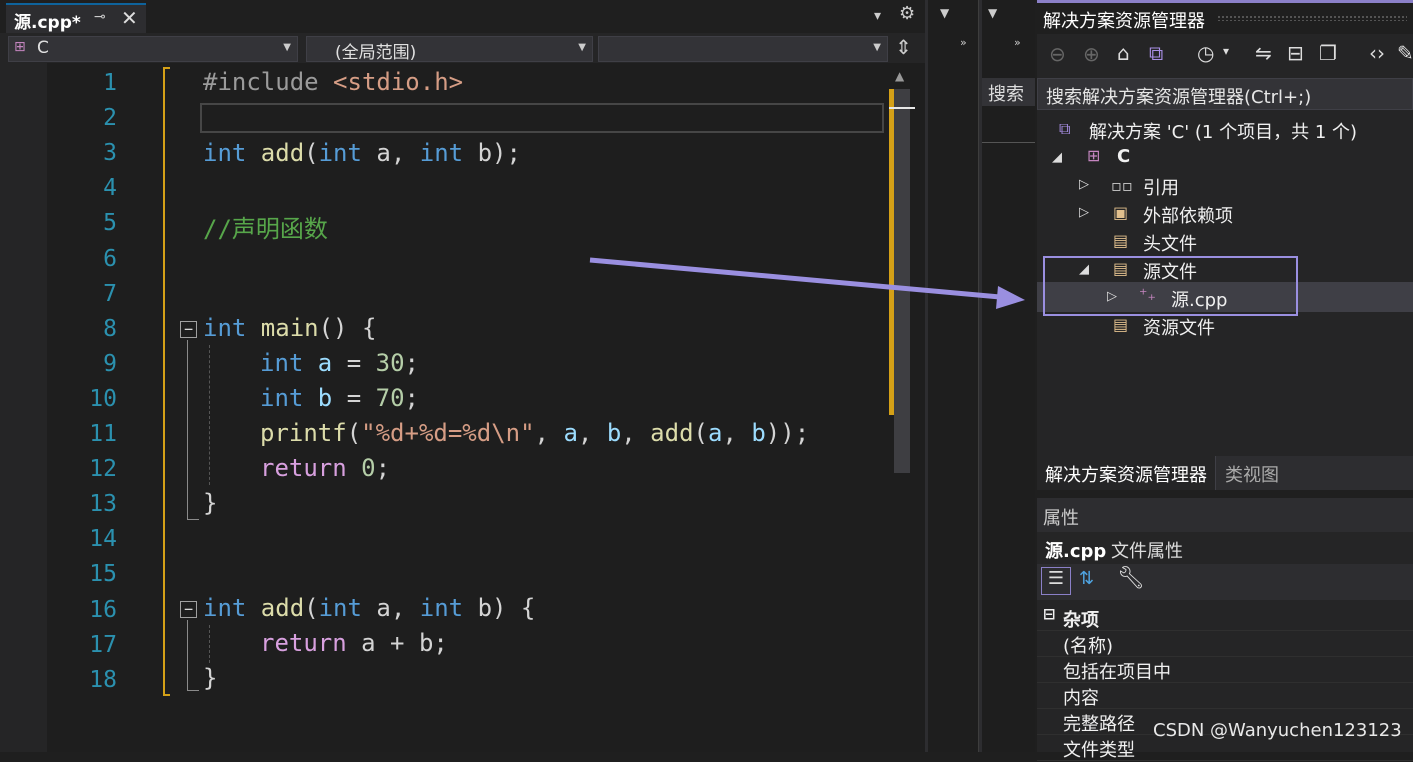 This screenshot has height=762, width=1413. What do you see at coordinates (1061, 518) in the screenshot?
I see `properties-title: 属性` at bounding box center [1061, 518].